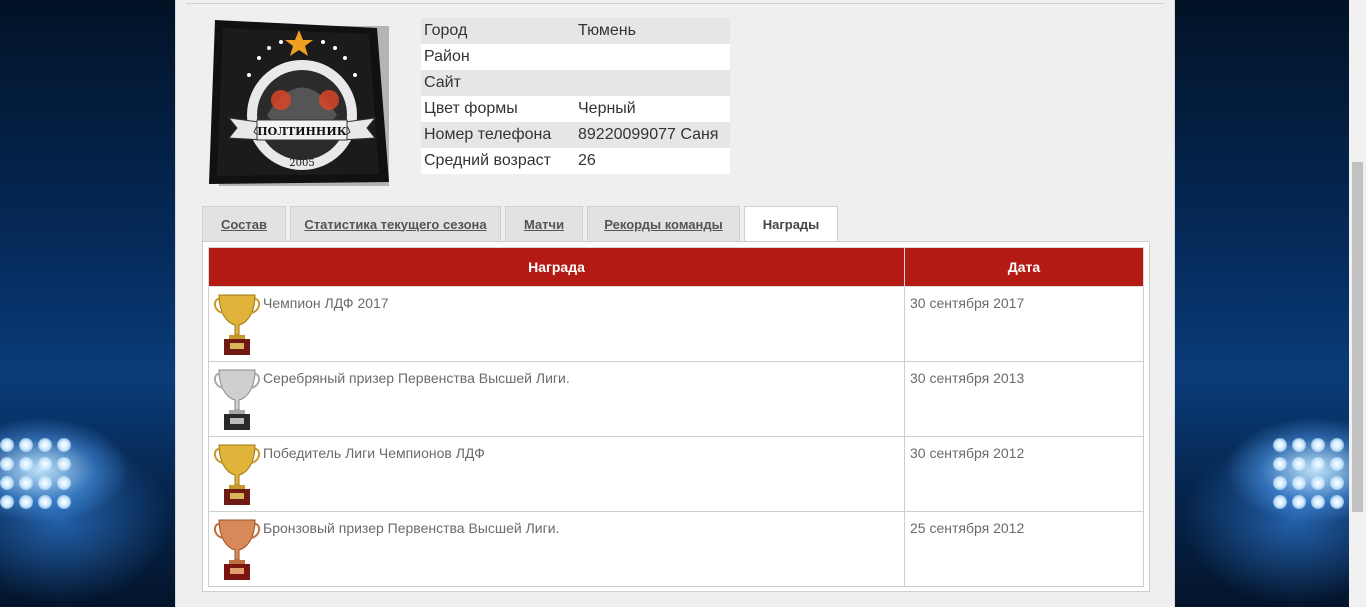 The image size is (1366, 607). What do you see at coordinates (498, 161) in the screenshot?
I see `info-label: Средний возраст` at bounding box center [498, 161].